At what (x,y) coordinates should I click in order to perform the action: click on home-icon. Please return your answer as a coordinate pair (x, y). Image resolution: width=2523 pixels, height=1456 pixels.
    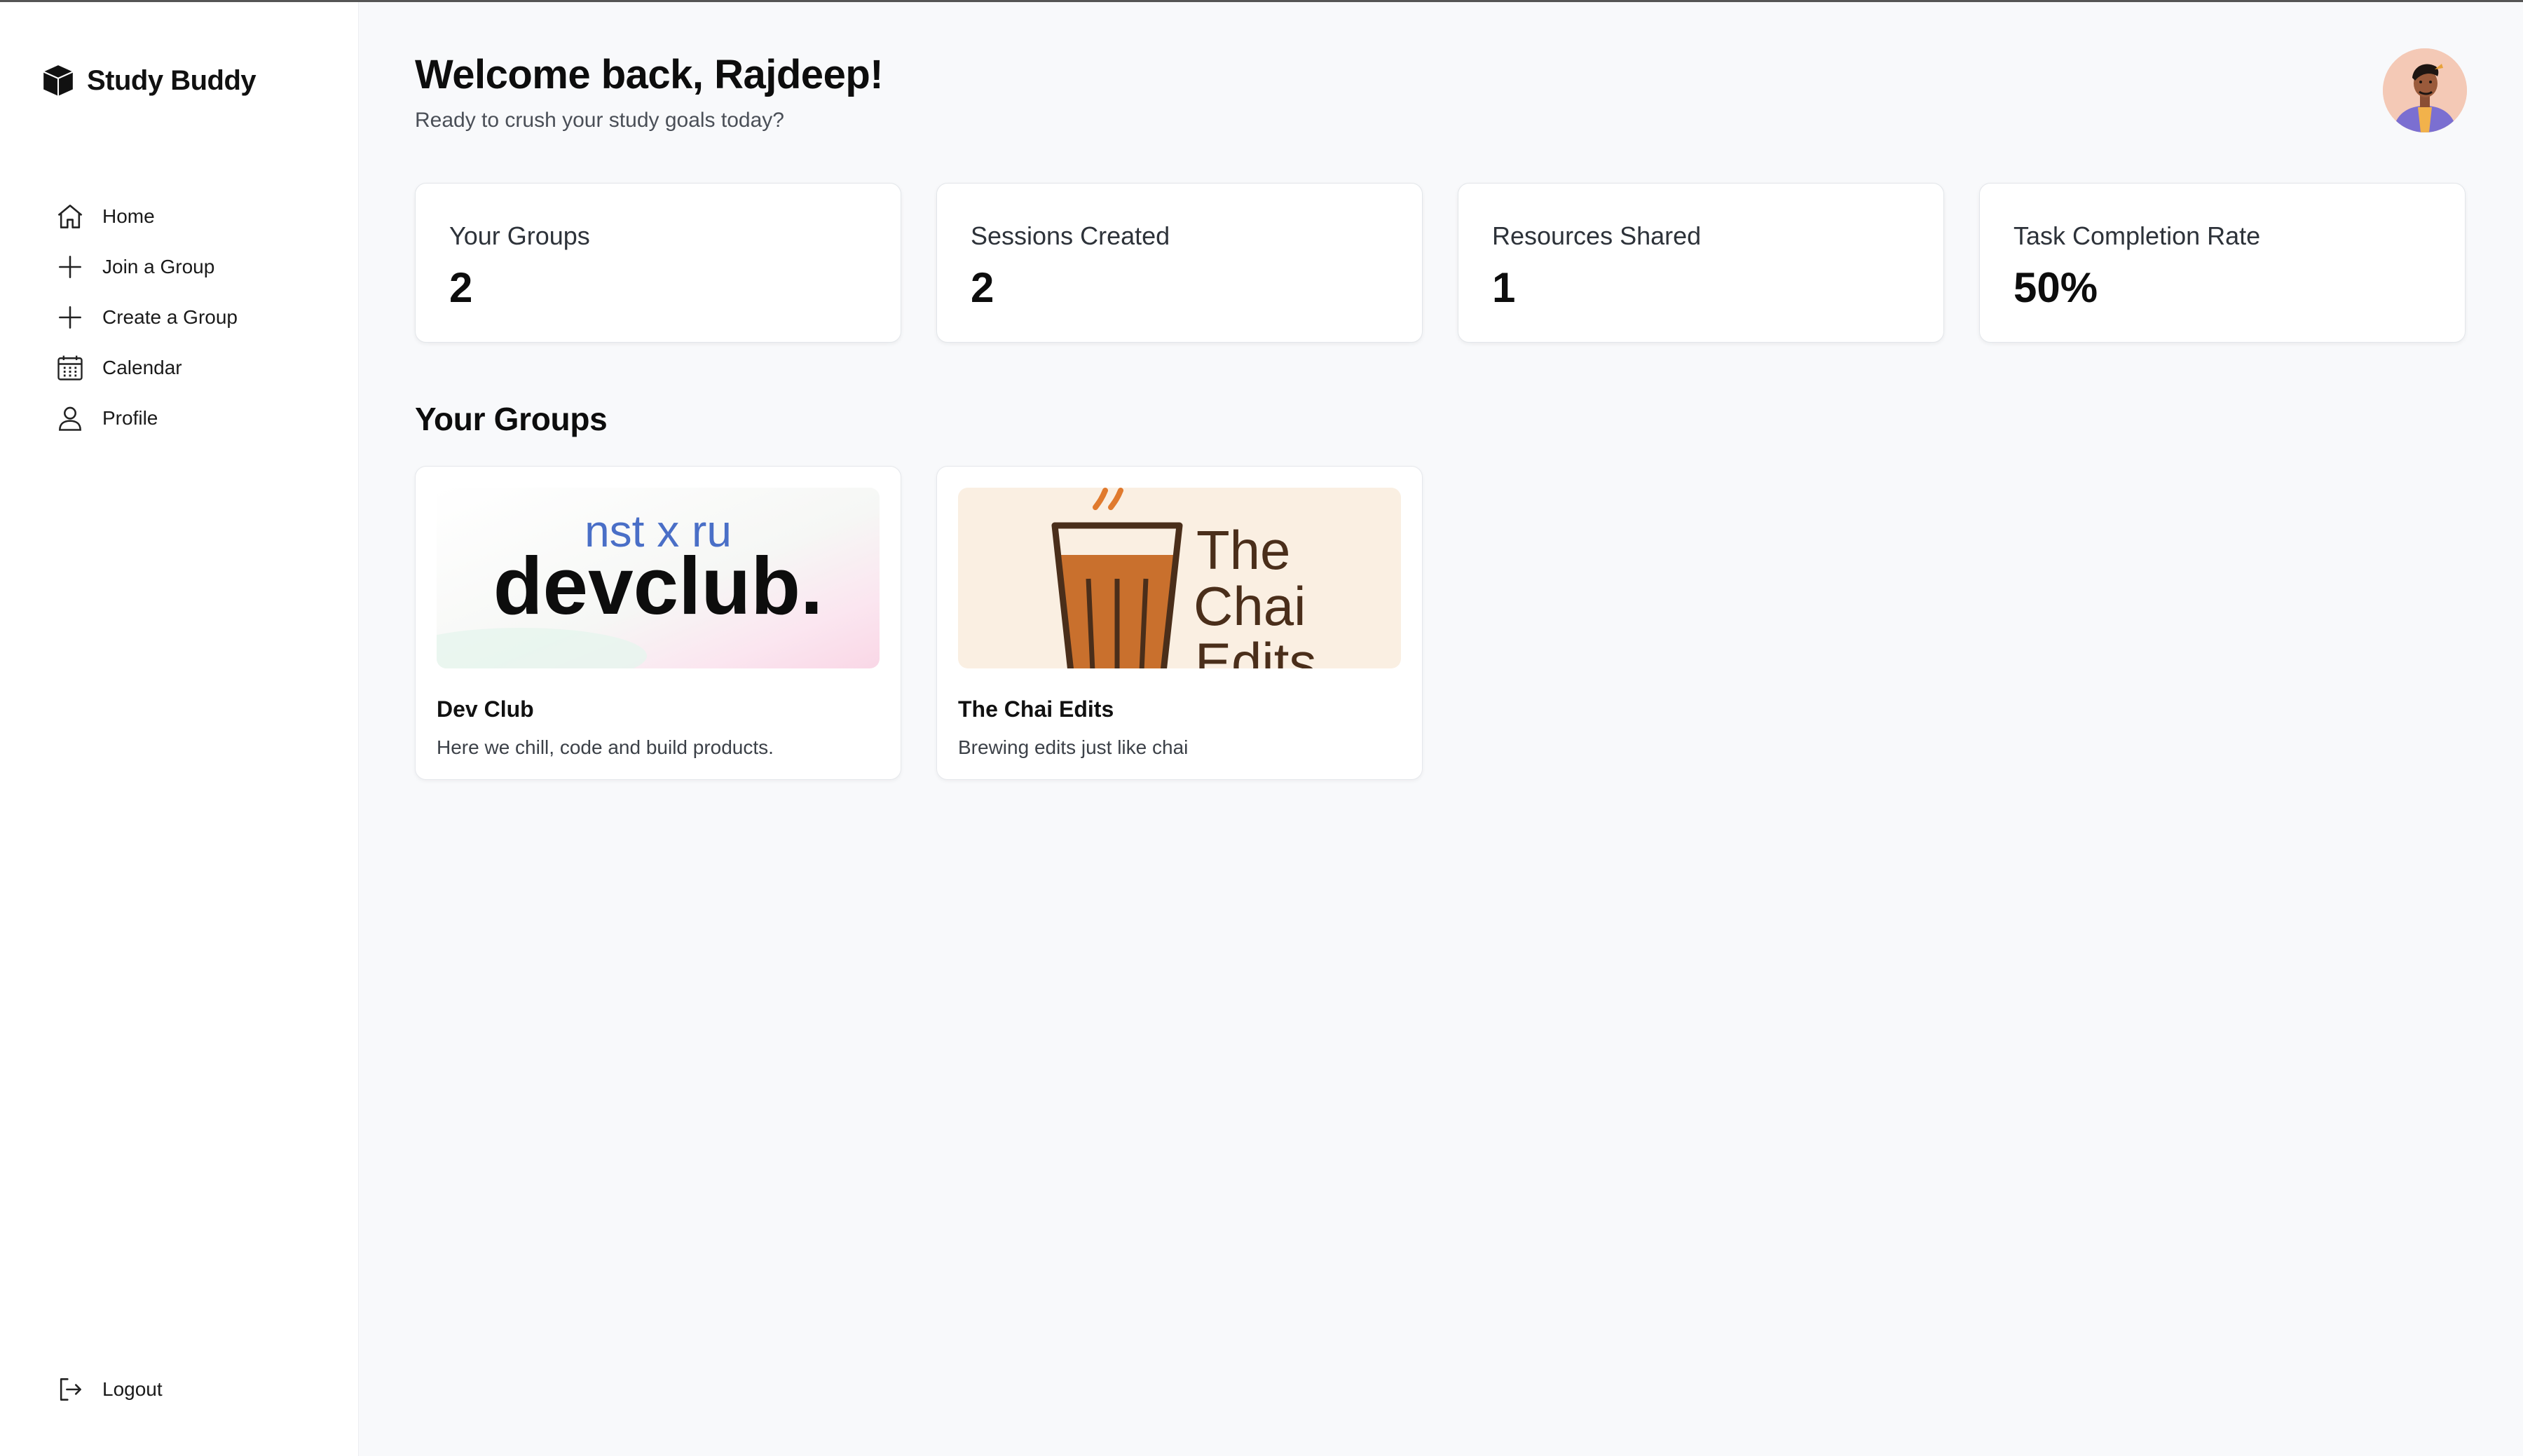
    Looking at the image, I should click on (70, 216).